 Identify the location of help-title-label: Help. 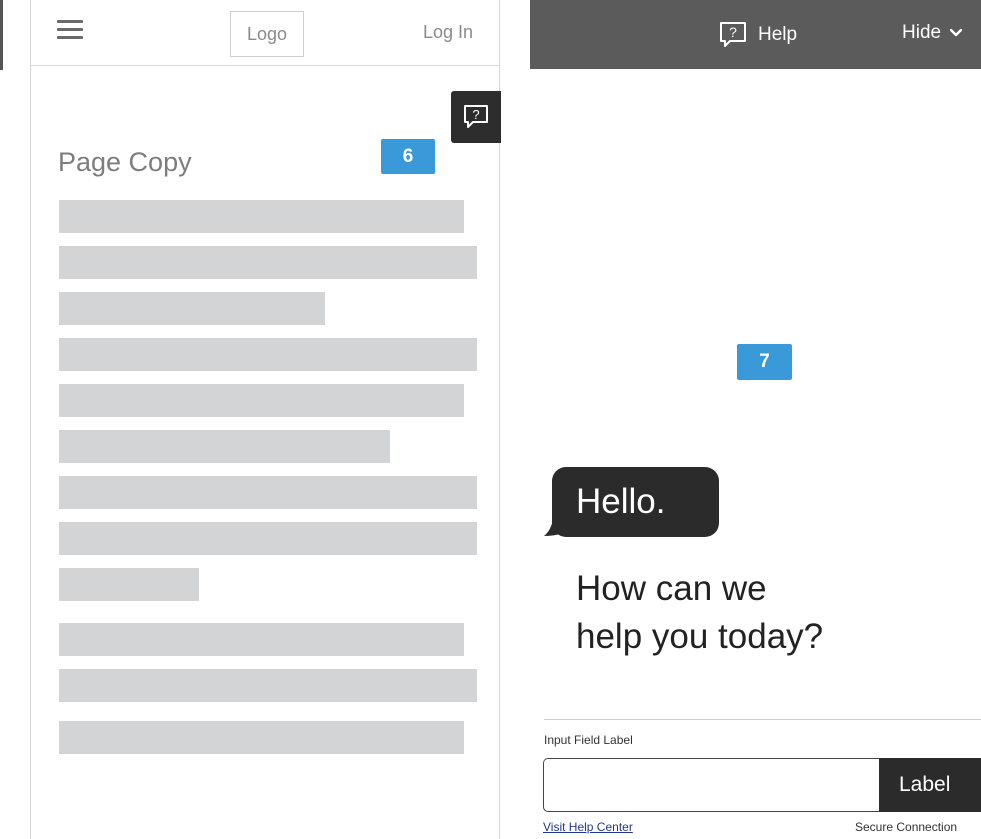
(778, 34).